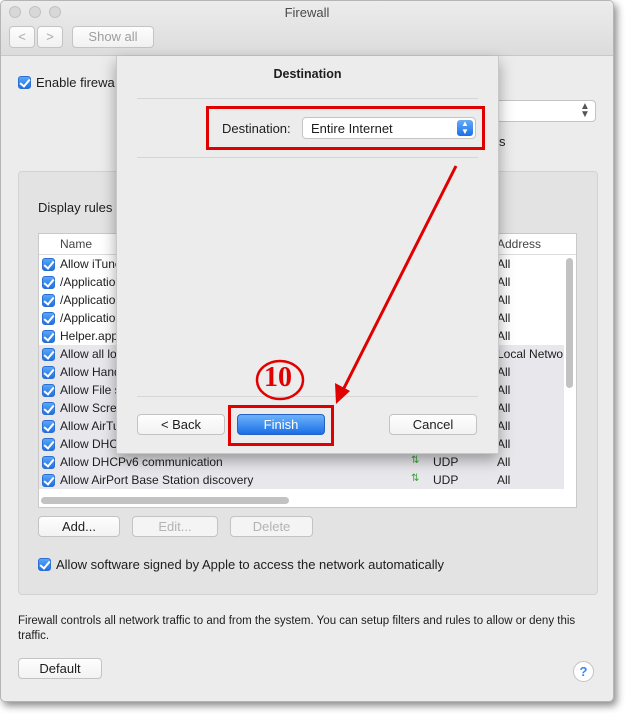 The height and width of the screenshot is (713, 627). I want to click on annotation-arrow-line, so click(399, 279).